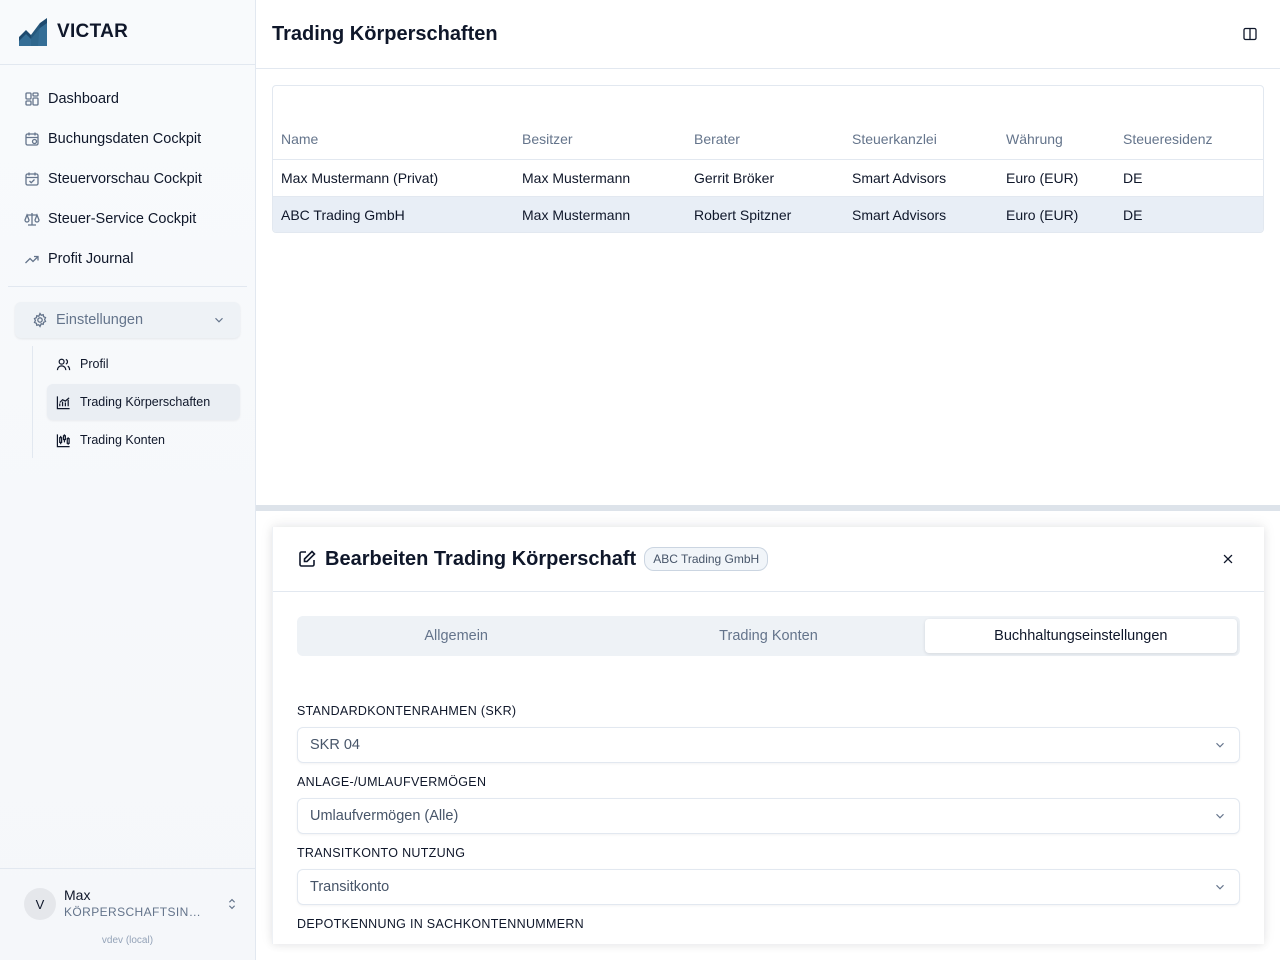  What do you see at coordinates (125, 139) in the screenshot?
I see `nav-label: Buchungsdaten Cockpit` at bounding box center [125, 139].